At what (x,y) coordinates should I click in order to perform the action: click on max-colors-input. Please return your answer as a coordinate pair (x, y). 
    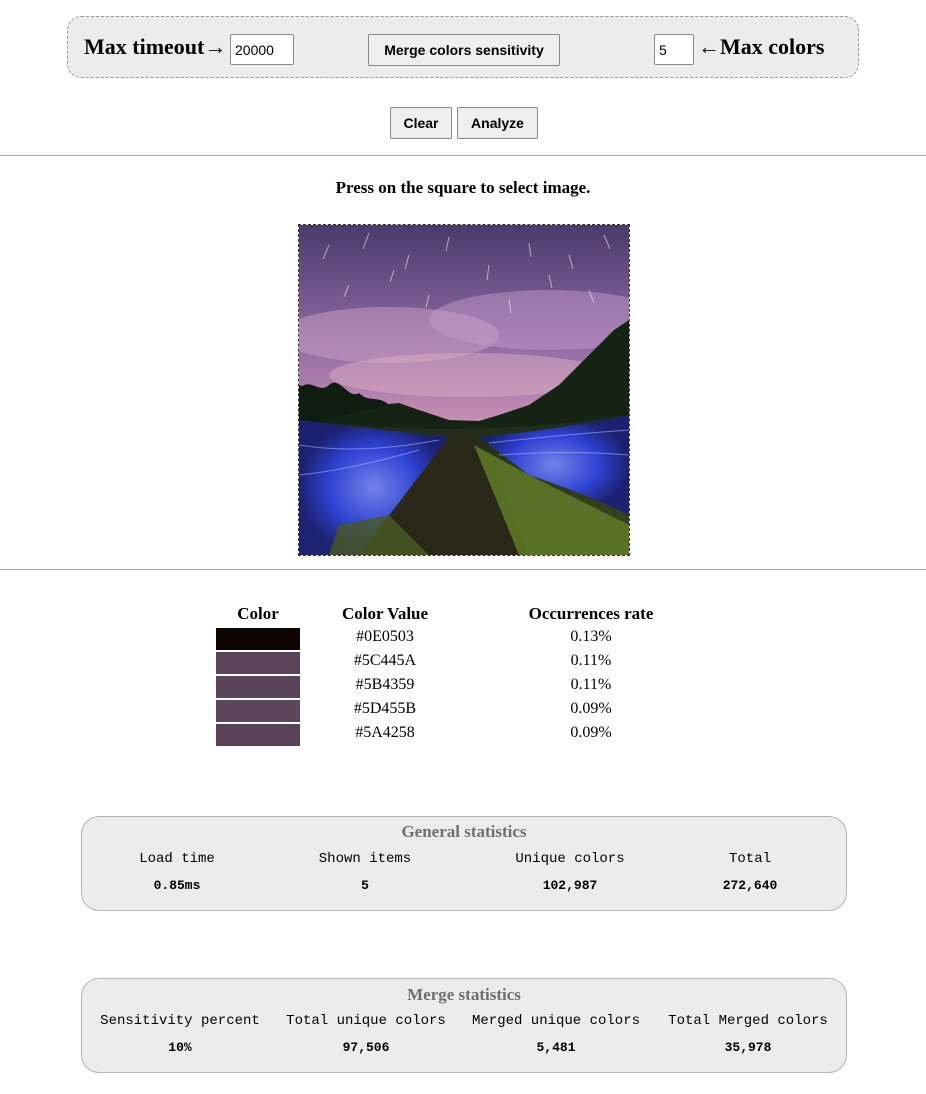
    Looking at the image, I should click on (674, 49).